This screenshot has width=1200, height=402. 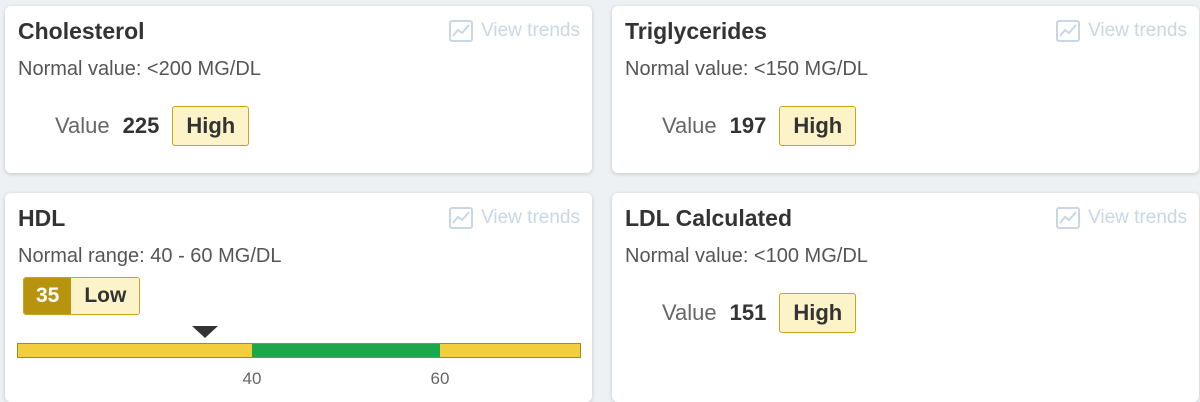 What do you see at coordinates (696, 31) in the screenshot?
I see `card-title: Triglycerides` at bounding box center [696, 31].